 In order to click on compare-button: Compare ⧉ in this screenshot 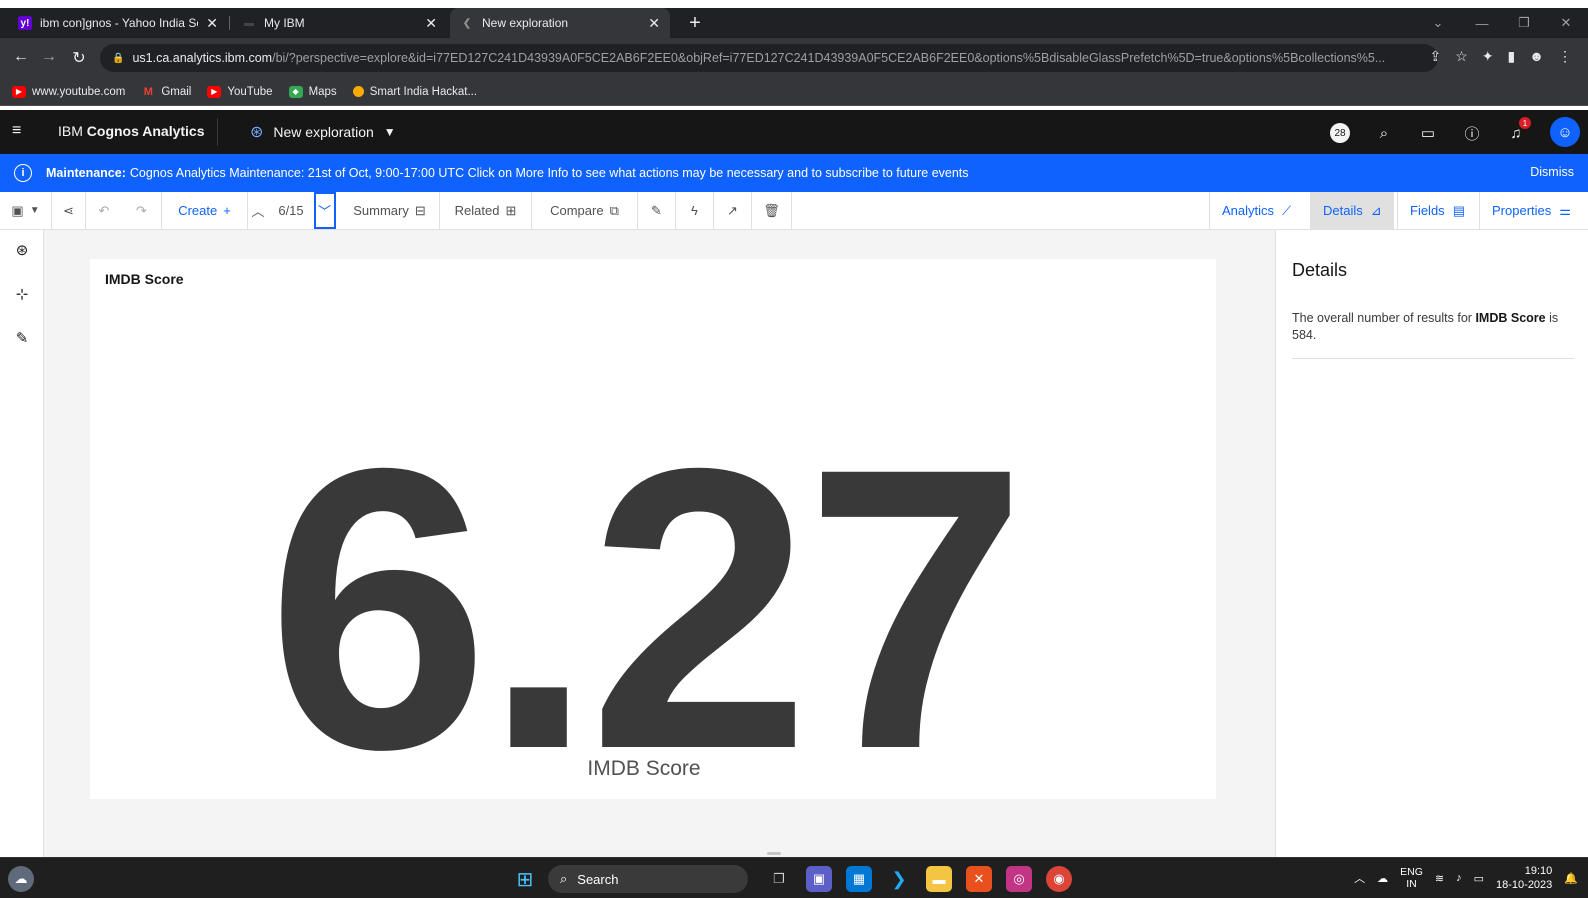, I will do `click(585, 210)`.